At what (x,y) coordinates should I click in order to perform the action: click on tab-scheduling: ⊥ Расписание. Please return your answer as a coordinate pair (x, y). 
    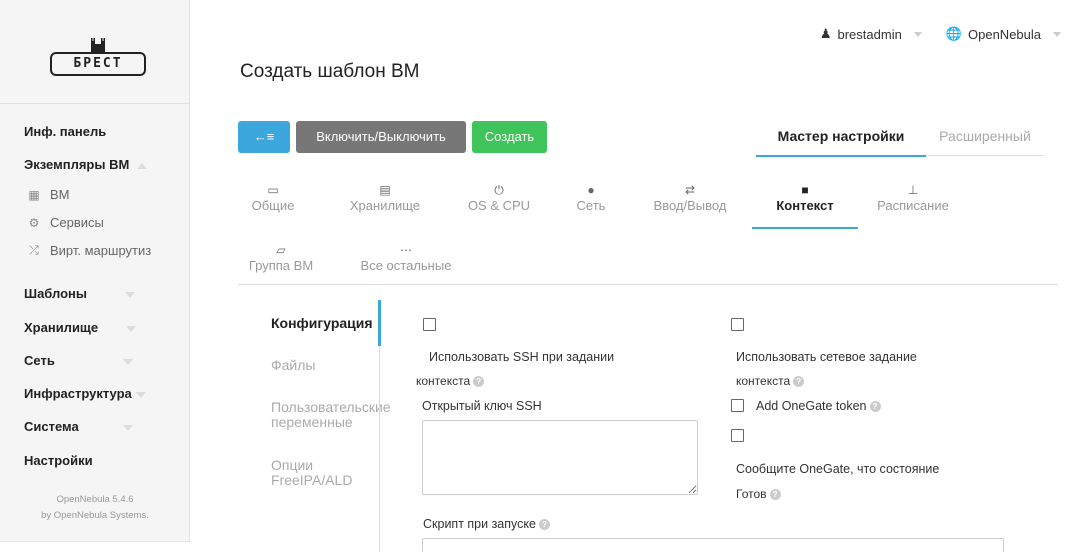
    Looking at the image, I should click on (913, 197).